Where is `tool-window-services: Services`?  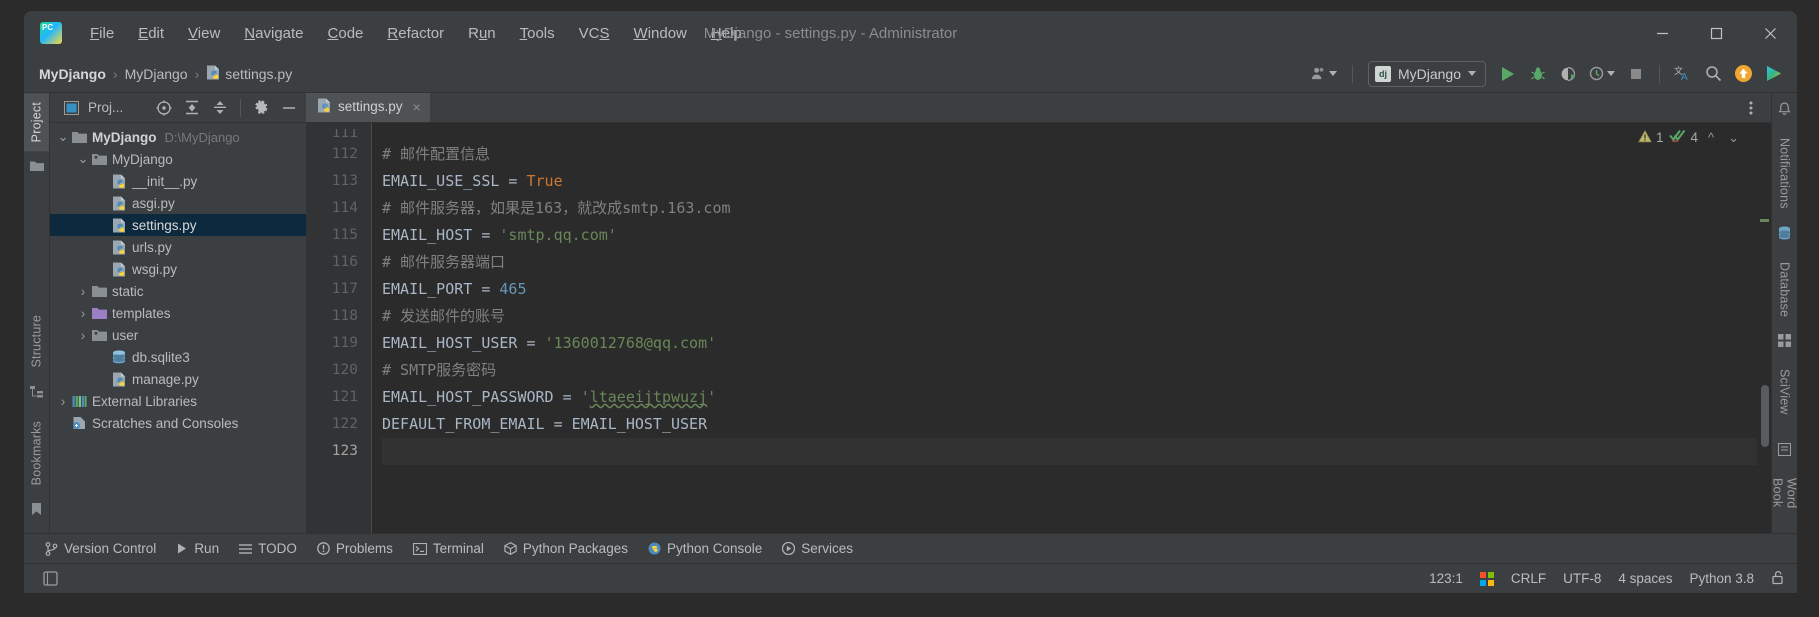 tool-window-services: Services is located at coordinates (817, 548).